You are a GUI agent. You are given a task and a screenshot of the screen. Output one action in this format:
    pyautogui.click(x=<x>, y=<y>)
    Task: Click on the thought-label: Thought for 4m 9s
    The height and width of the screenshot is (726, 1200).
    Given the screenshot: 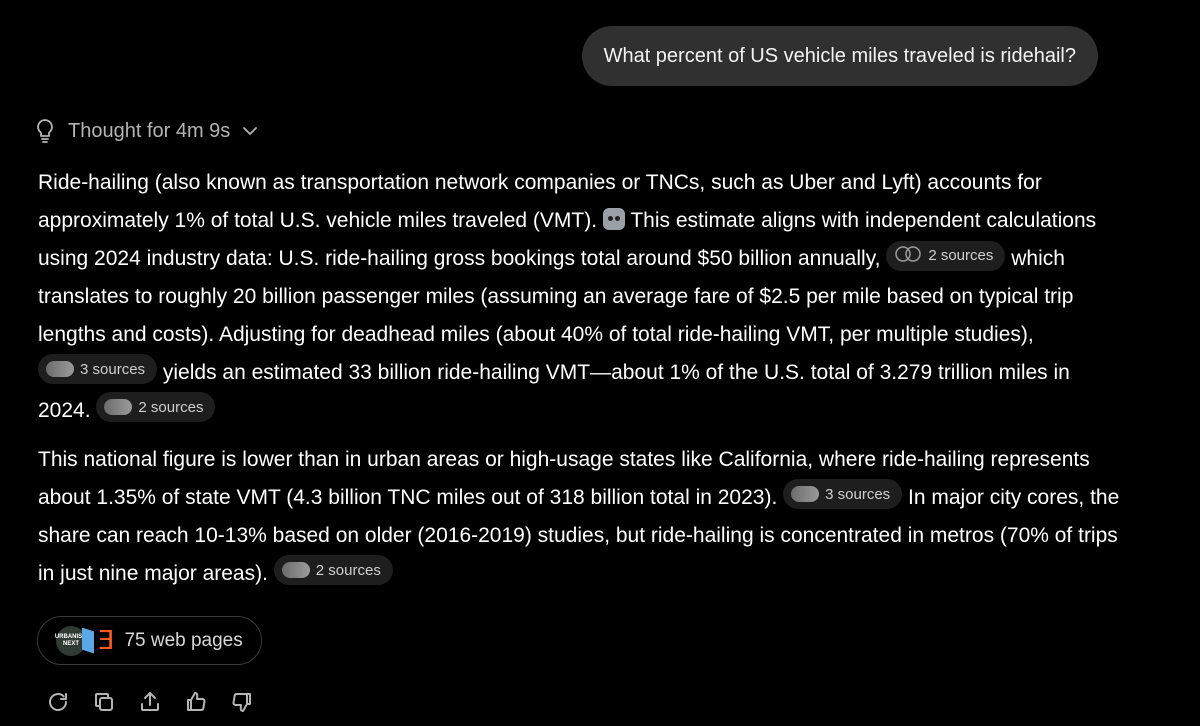 What is the action you would take?
    pyautogui.click(x=149, y=130)
    